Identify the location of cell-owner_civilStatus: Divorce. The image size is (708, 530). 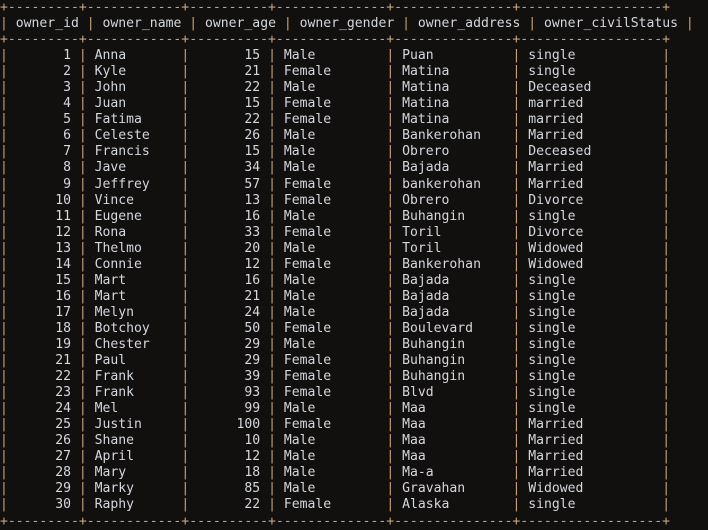
(591, 200).